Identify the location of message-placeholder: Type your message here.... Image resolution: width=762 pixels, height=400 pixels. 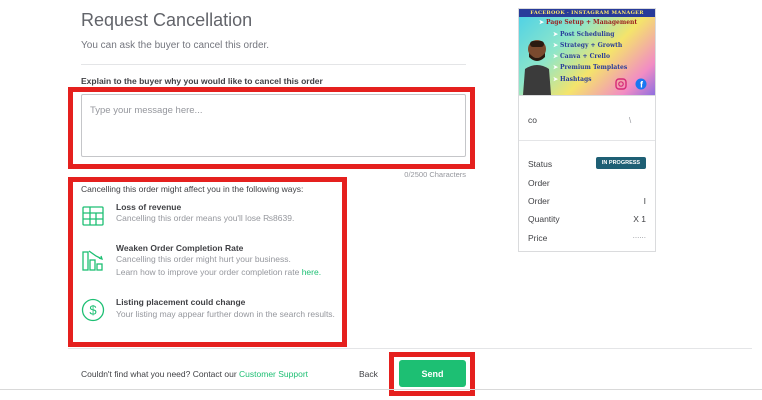
(146, 110).